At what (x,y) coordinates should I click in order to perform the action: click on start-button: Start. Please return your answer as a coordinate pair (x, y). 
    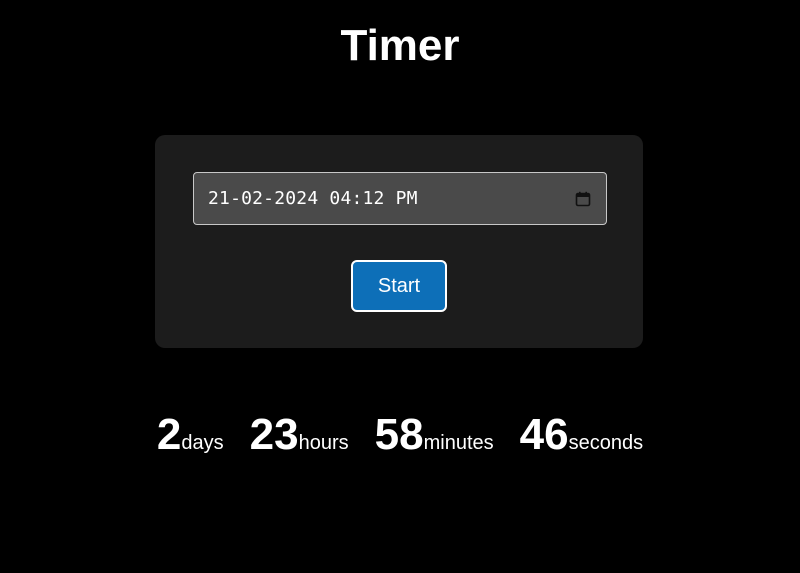
    Looking at the image, I should click on (399, 286).